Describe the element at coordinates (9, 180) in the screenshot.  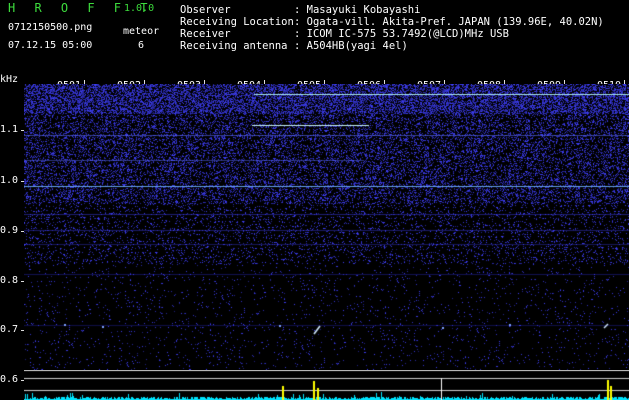
I see `y-tick-label: 1.0` at that location.